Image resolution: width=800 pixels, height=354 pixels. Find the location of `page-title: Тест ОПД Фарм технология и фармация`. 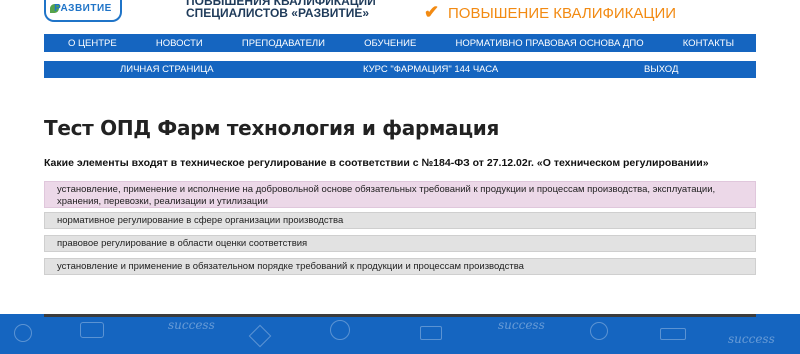

page-title: Тест ОПД Фарм технология и фармация is located at coordinates (272, 128).